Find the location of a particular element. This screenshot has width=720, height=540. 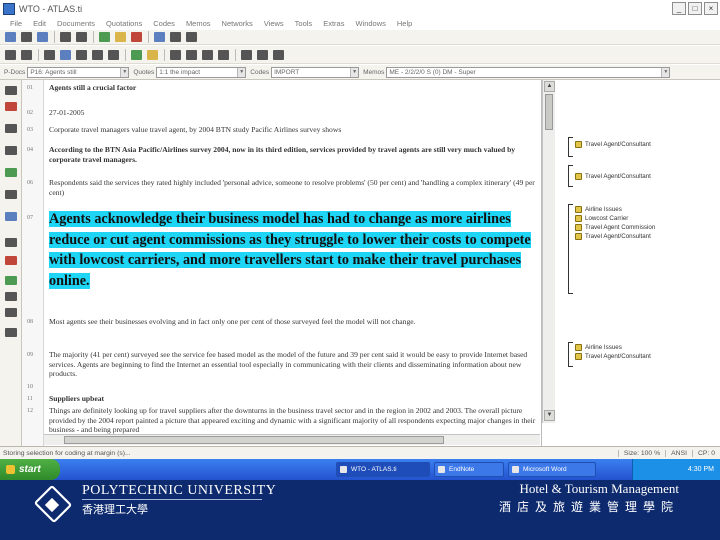

paragraph-number: 04 is located at coordinates (30, 150).